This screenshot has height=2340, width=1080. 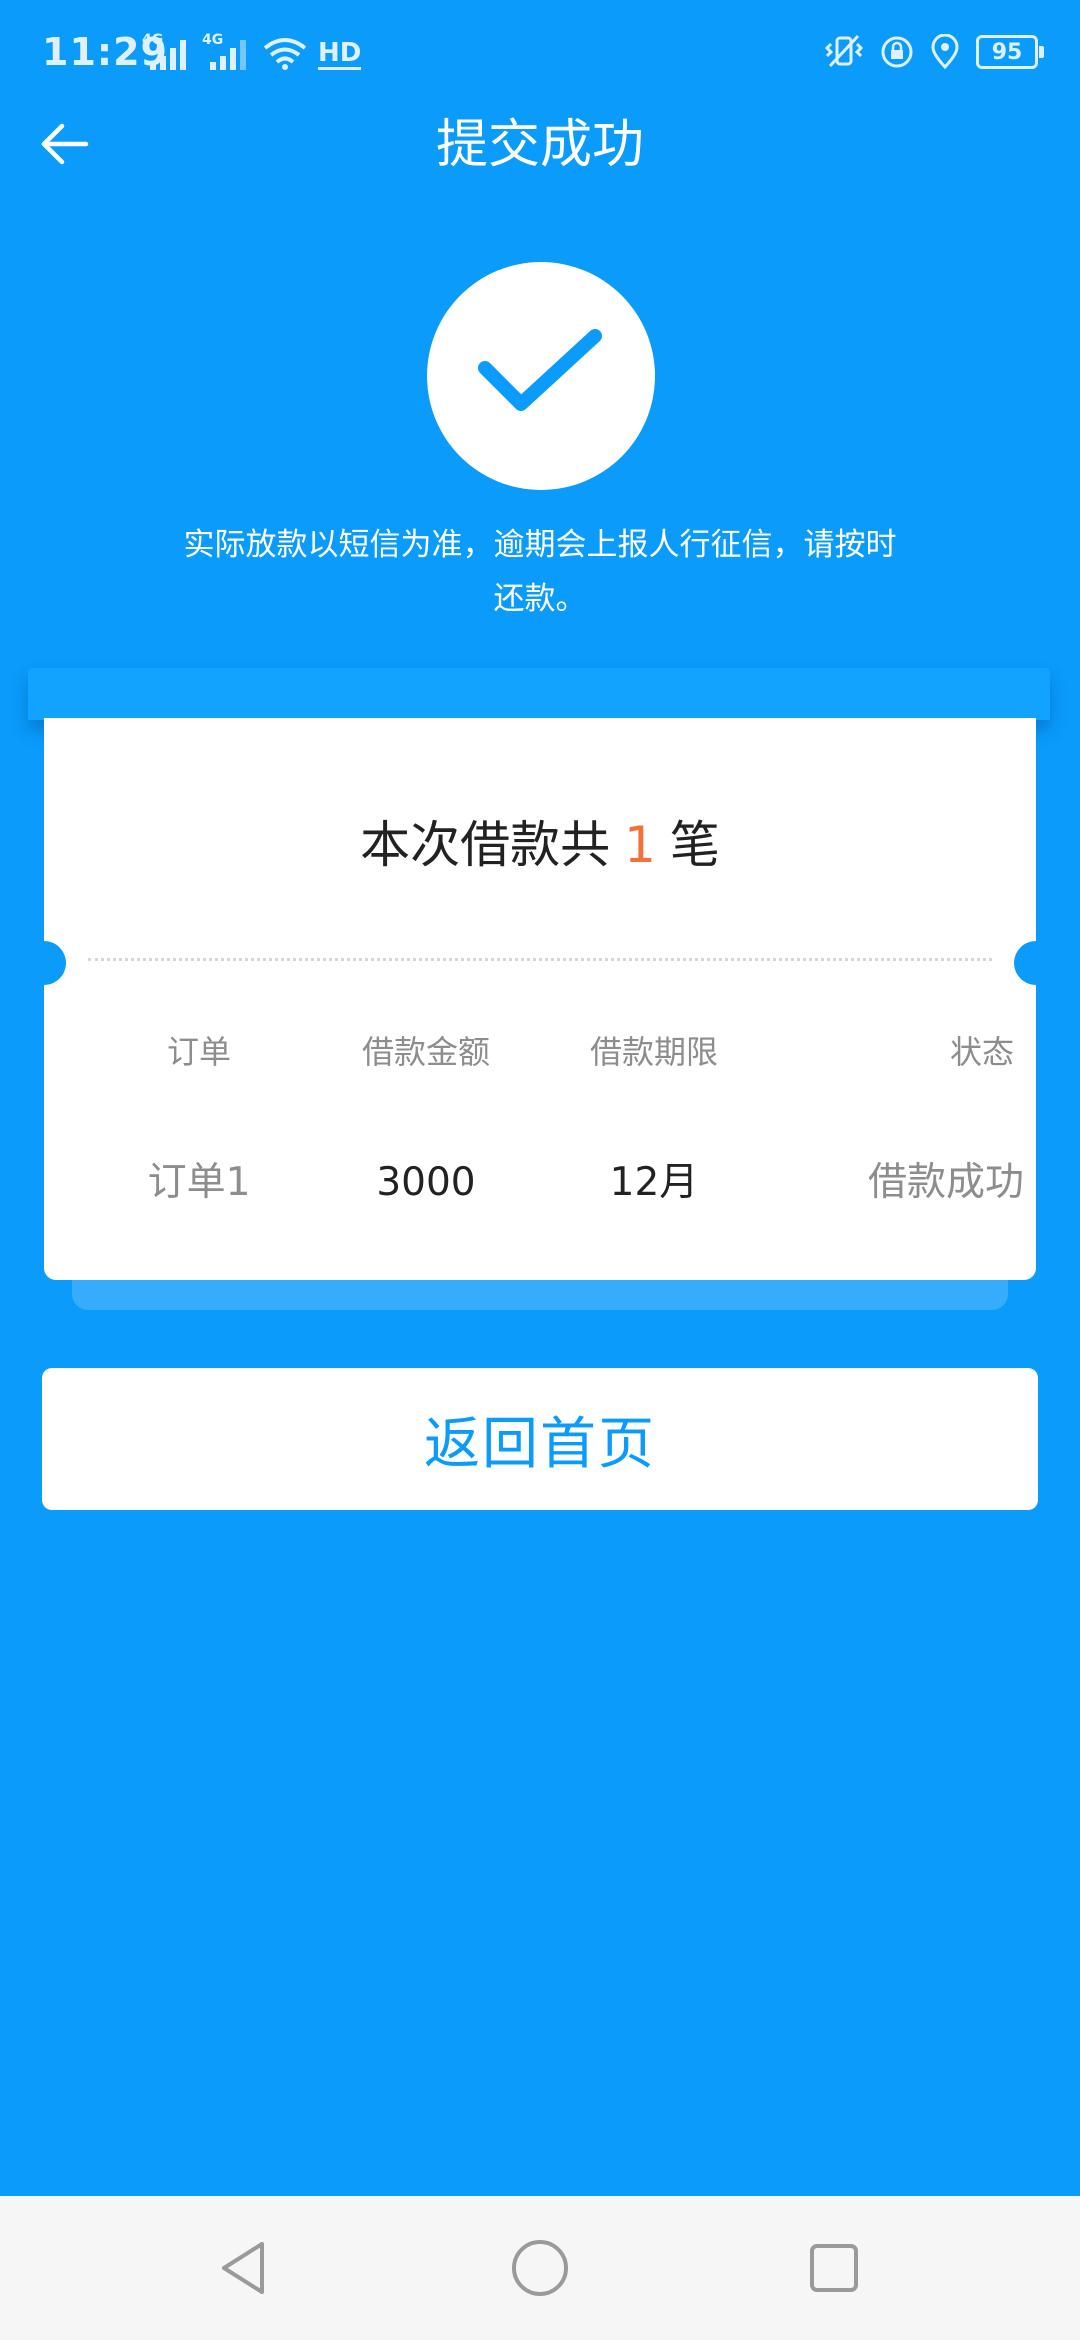 What do you see at coordinates (1036, 963) in the screenshot?
I see `ticket-notch-right` at bounding box center [1036, 963].